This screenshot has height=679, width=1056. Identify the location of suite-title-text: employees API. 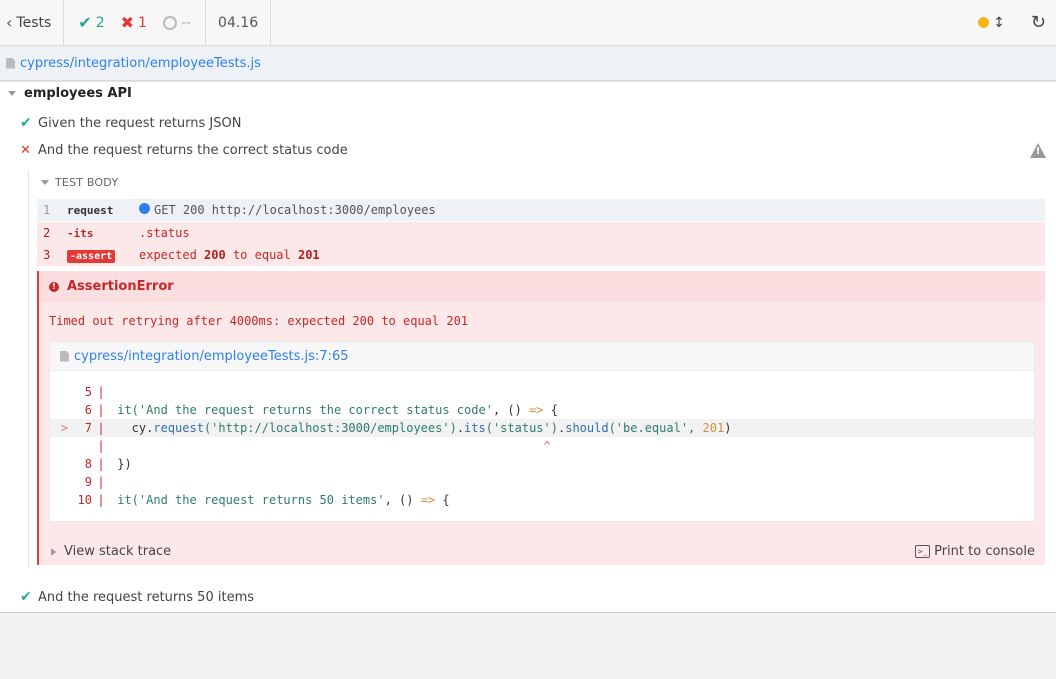
(78, 93).